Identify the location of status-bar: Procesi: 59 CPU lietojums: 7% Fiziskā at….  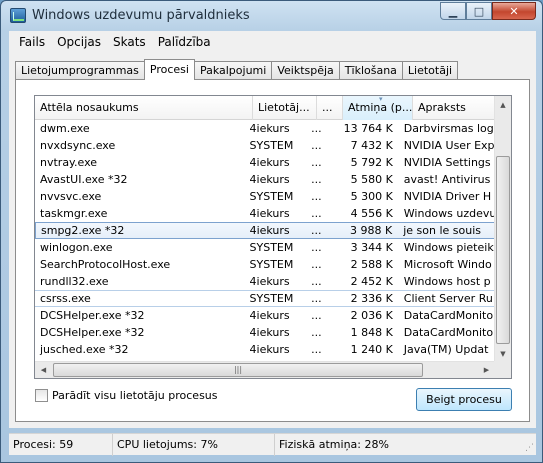
(272, 444).